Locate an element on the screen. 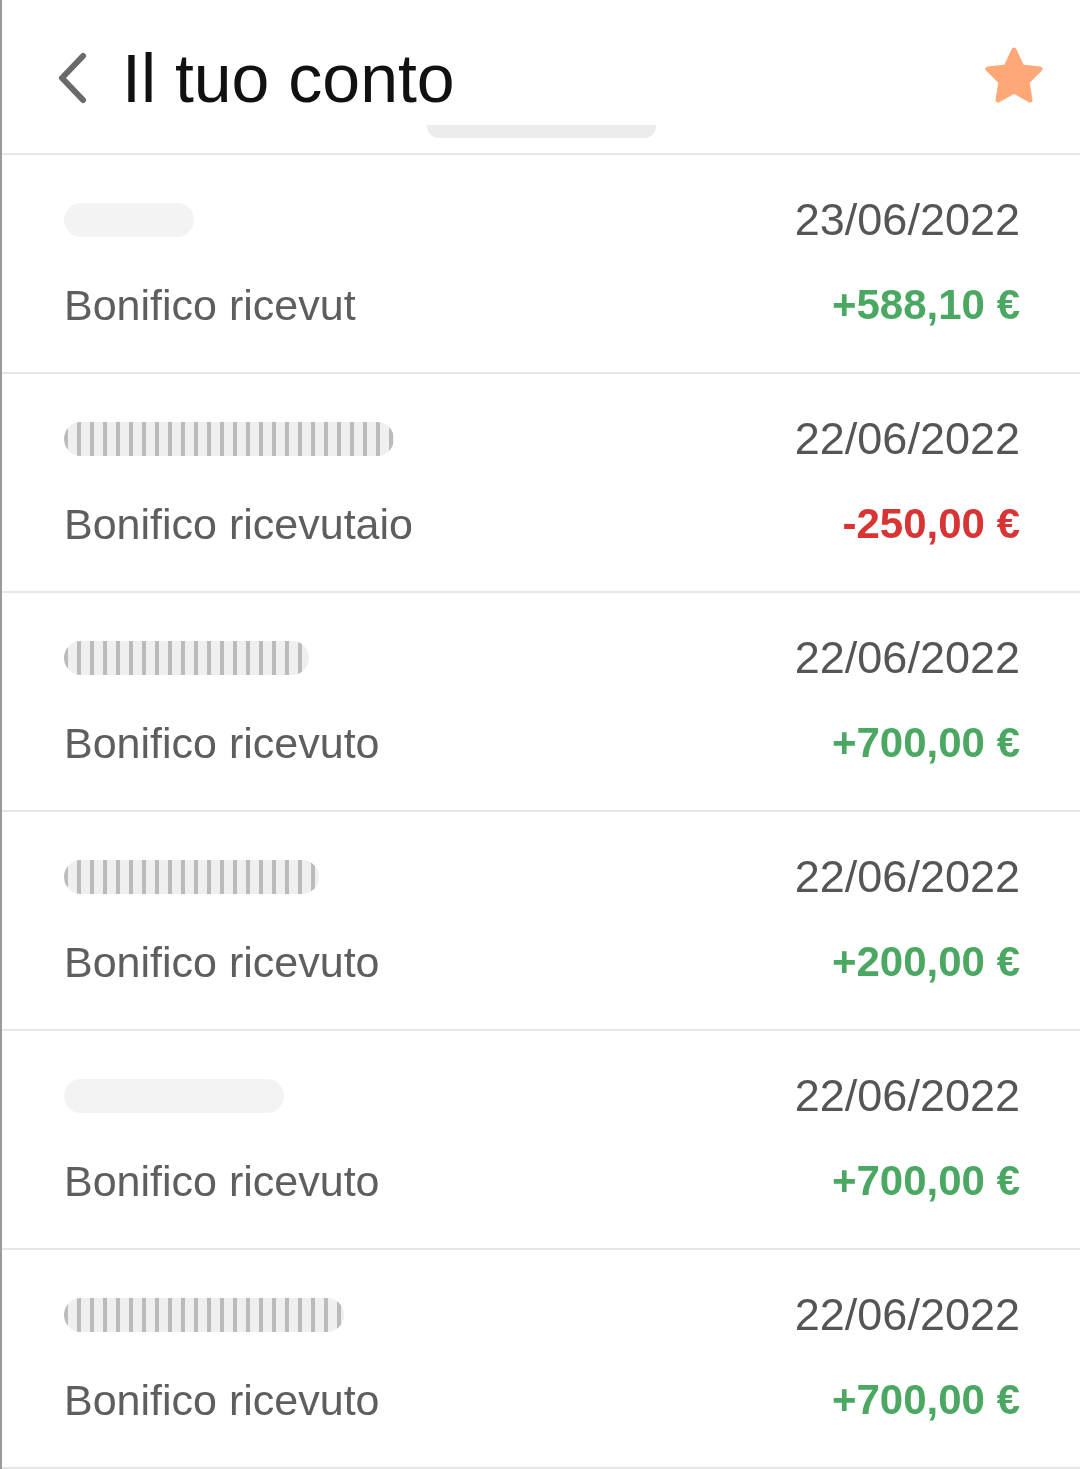 Image resolution: width=1080 pixels, height=1469 pixels. transaction-description: Bonifico ricevutaio is located at coordinates (239, 524).